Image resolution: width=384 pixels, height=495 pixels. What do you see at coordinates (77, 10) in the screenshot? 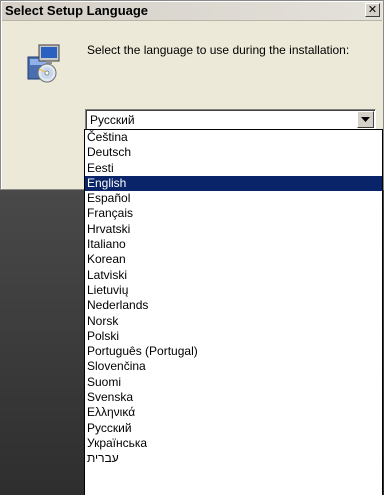
I see `dialog-title: Select Setup Language` at bounding box center [77, 10].